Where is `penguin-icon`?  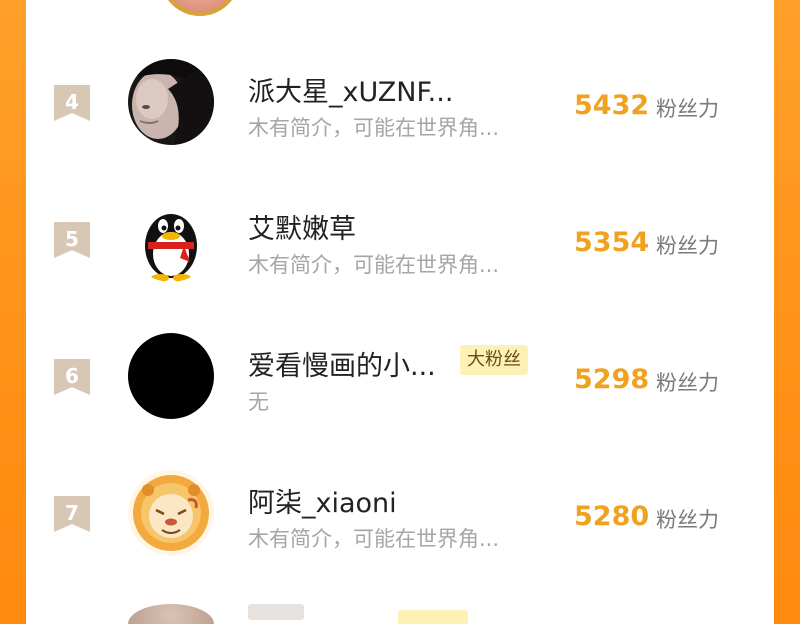 penguin-icon is located at coordinates (171, 239).